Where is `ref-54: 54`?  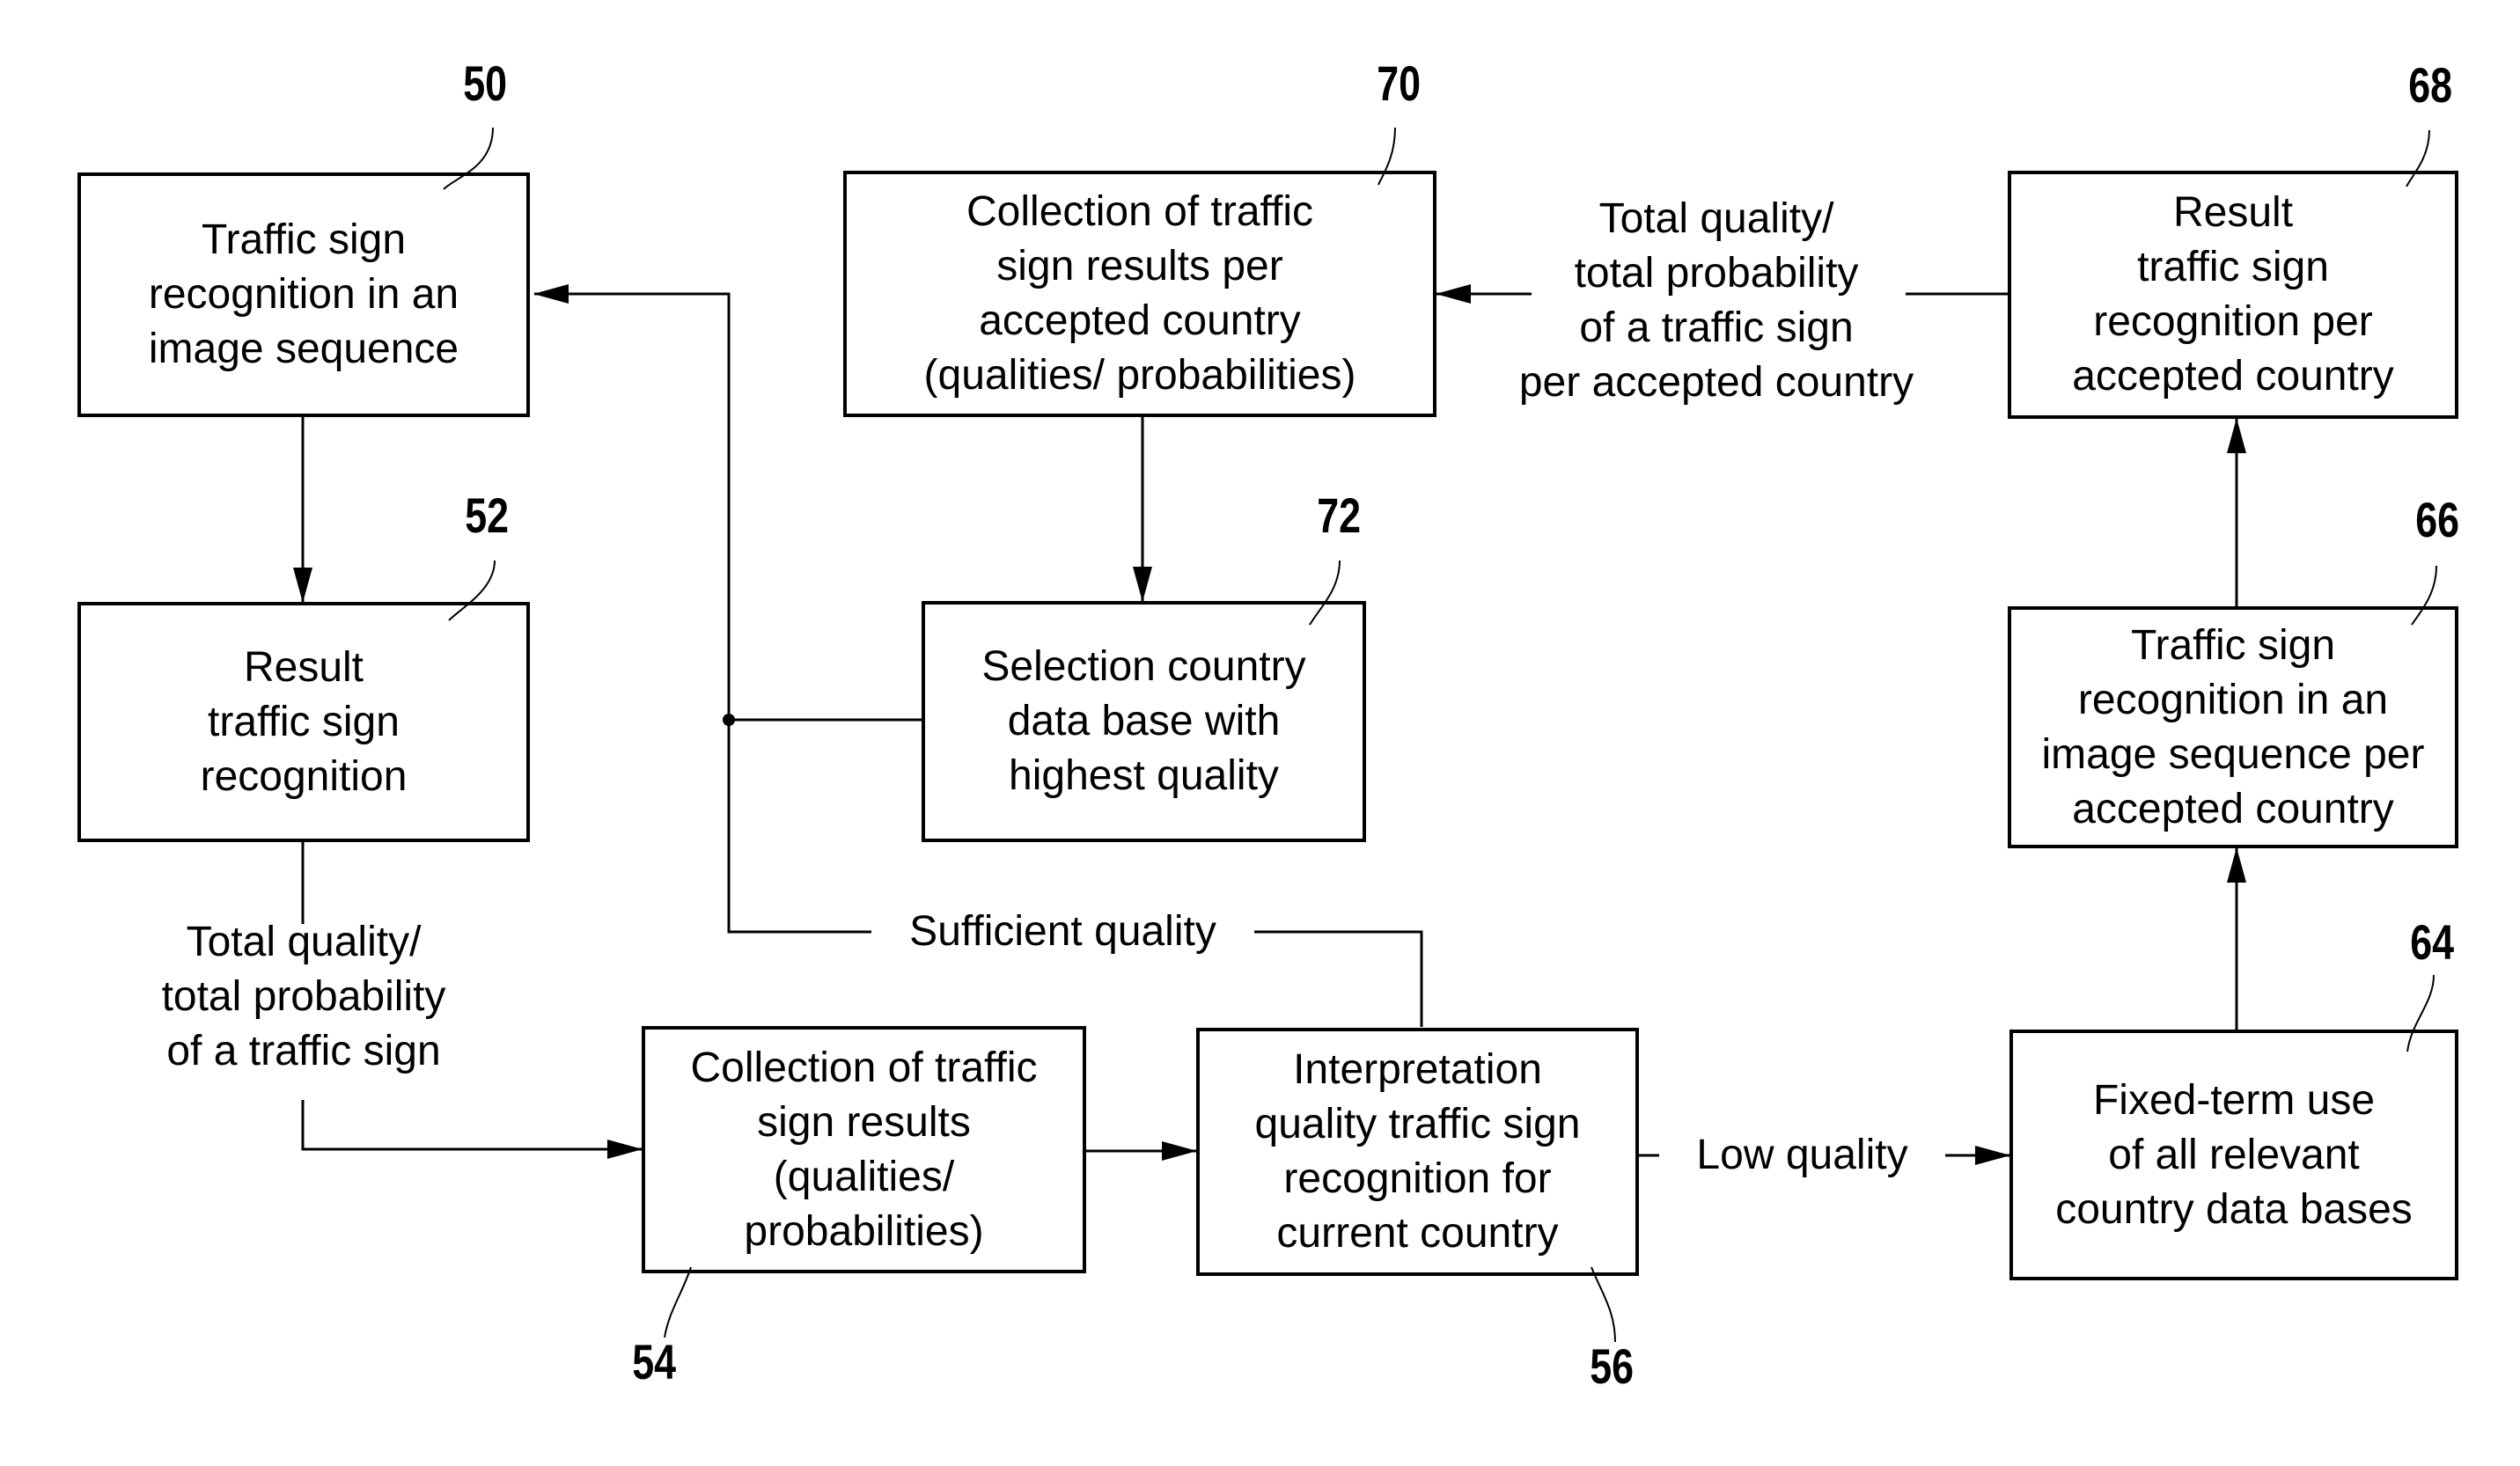 ref-54: 54 is located at coordinates (654, 1361).